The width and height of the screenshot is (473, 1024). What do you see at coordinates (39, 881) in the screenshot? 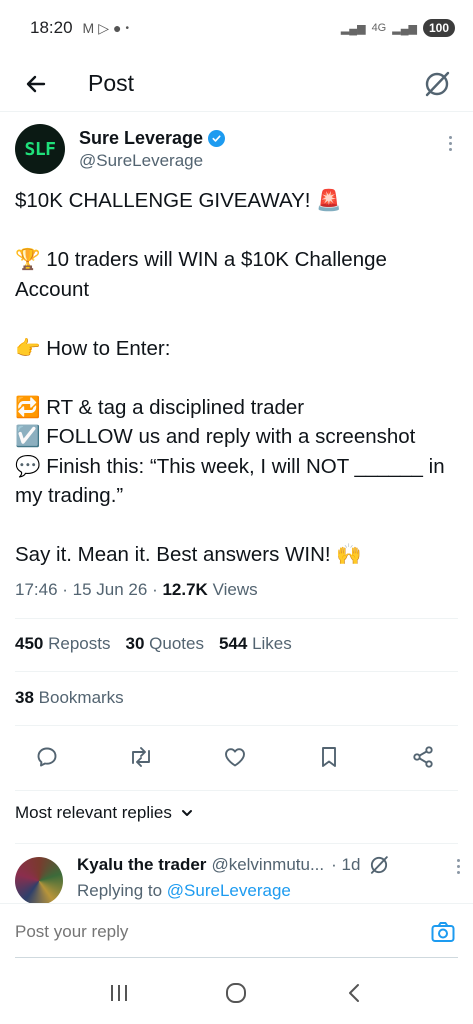
I see `avatar` at bounding box center [39, 881].